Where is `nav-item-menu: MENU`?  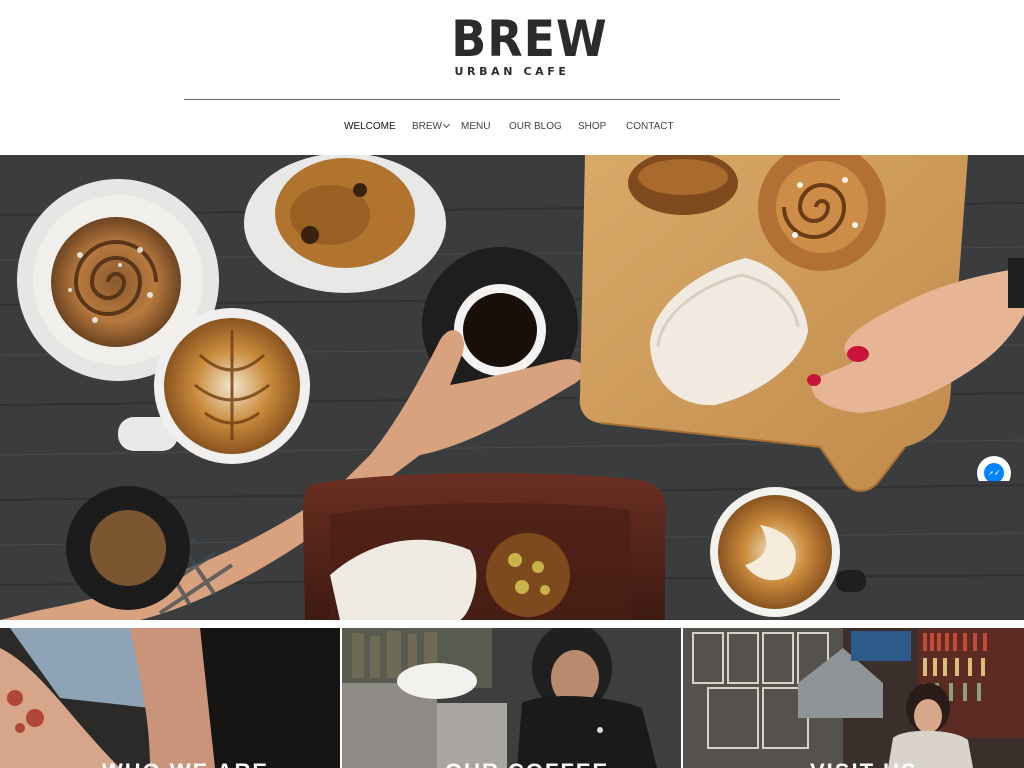 nav-item-menu: MENU is located at coordinates (475, 127).